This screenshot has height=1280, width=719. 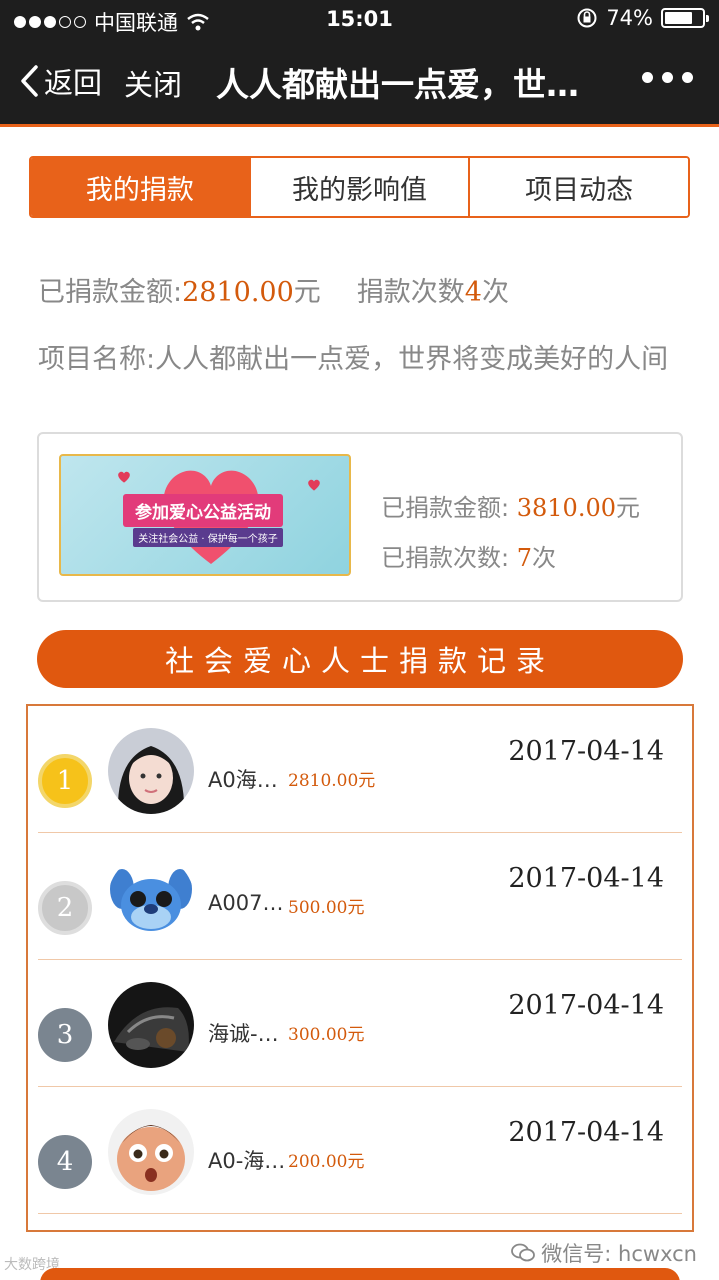 What do you see at coordinates (524, 558) in the screenshot?
I see `card-count-value: 7` at bounding box center [524, 558].